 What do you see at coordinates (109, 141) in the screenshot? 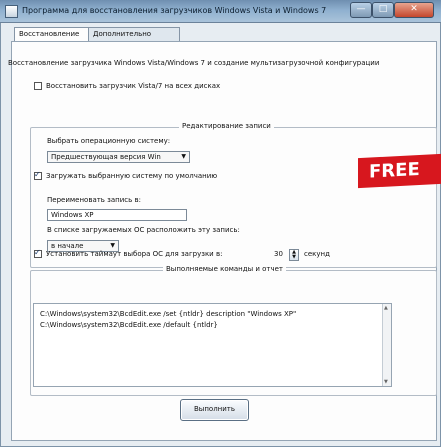
I see `choose-os-label: Выбрать операционную систему:` at bounding box center [109, 141].